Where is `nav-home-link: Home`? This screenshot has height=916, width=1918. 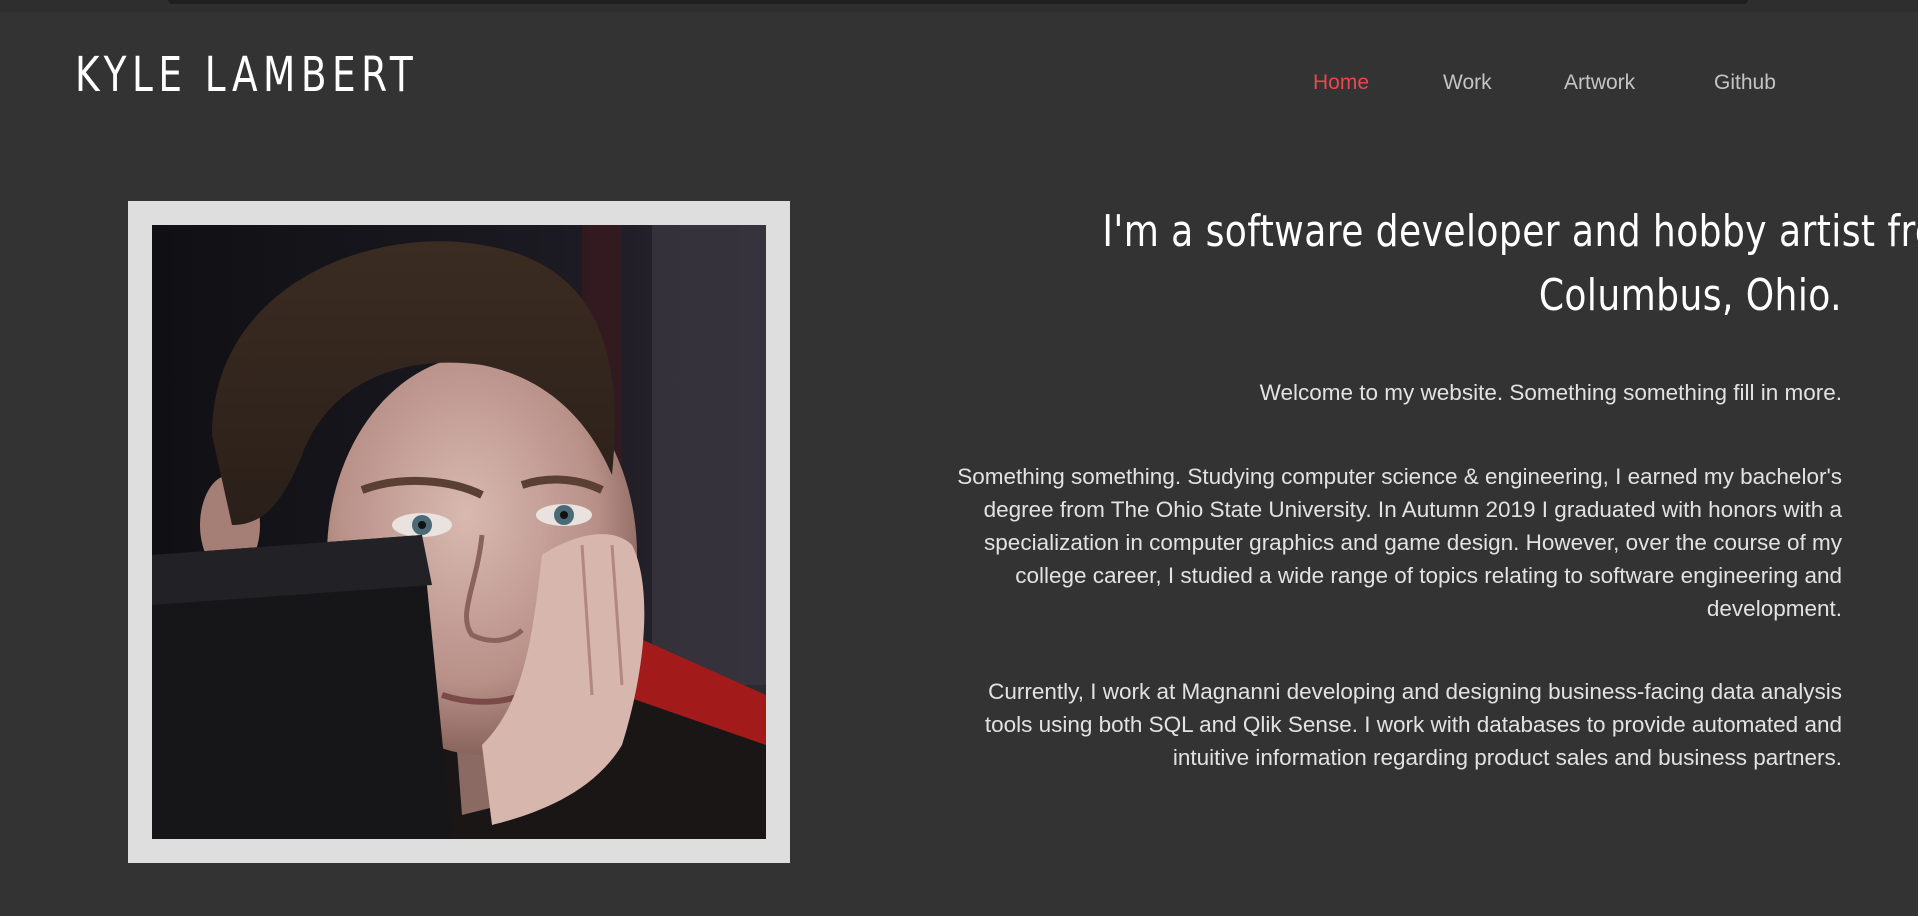
nav-home-link: Home is located at coordinates (1341, 83).